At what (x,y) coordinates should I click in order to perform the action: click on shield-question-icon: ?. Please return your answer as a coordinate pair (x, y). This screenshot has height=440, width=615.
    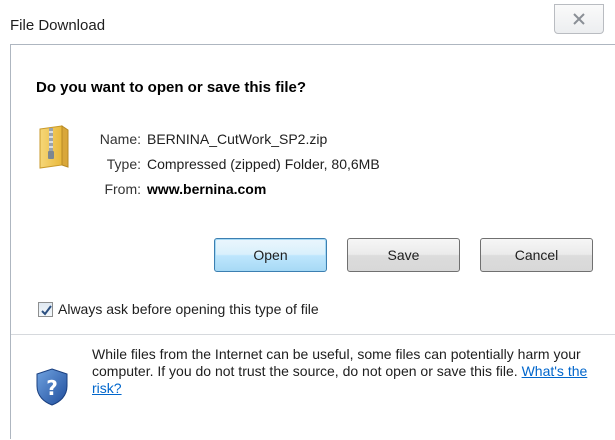
    Looking at the image, I should click on (52, 387).